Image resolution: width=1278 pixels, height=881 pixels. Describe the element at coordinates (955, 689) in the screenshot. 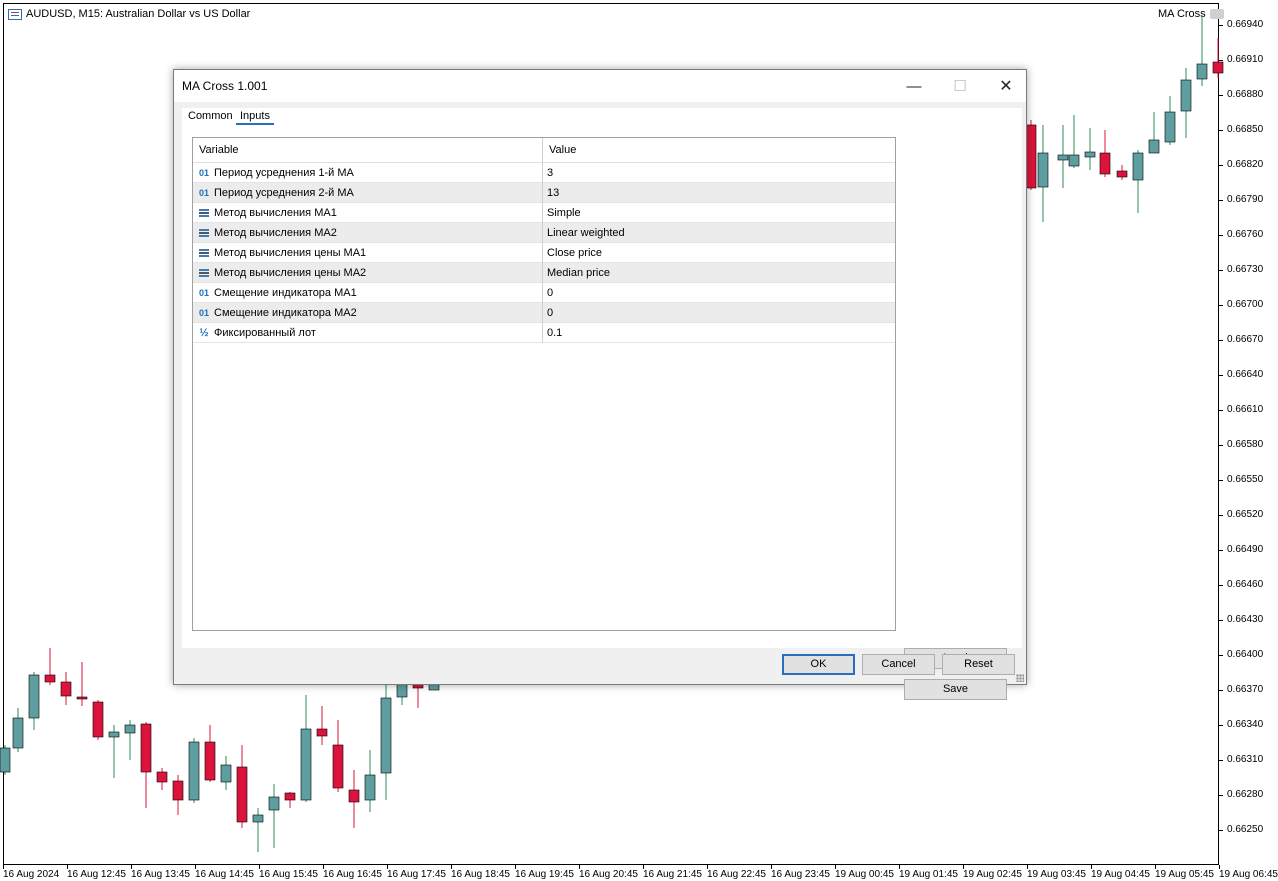

I see `save-button: Save` at that location.